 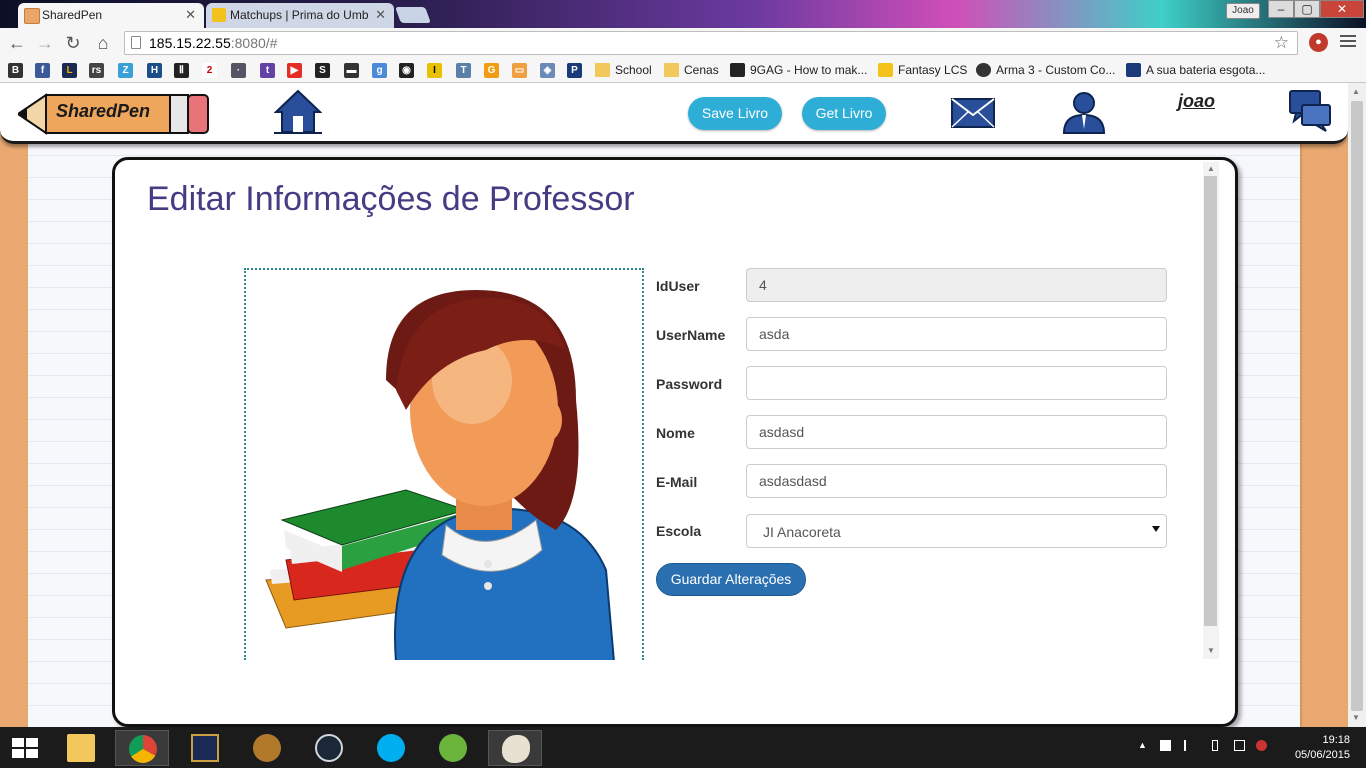 What do you see at coordinates (351, 70) in the screenshot?
I see `bookmark-car-icon: ▬` at bounding box center [351, 70].